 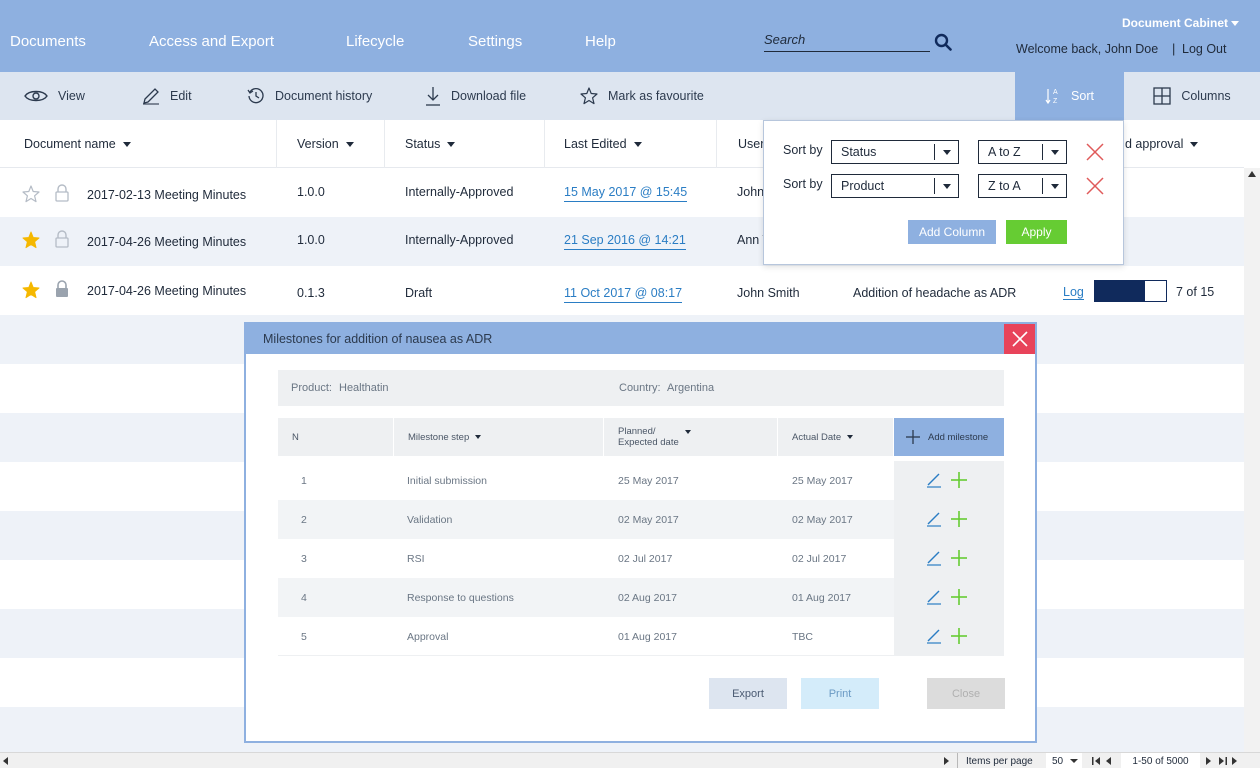 I want to click on scroll-right-end-icon, so click(x=1234, y=760).